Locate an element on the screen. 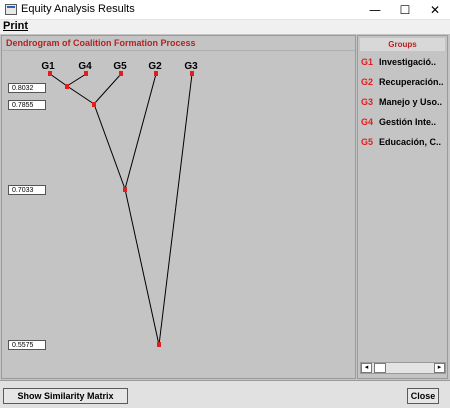 The width and height of the screenshot is (450, 408). level-label-2: 0.7855 is located at coordinates (27, 105).